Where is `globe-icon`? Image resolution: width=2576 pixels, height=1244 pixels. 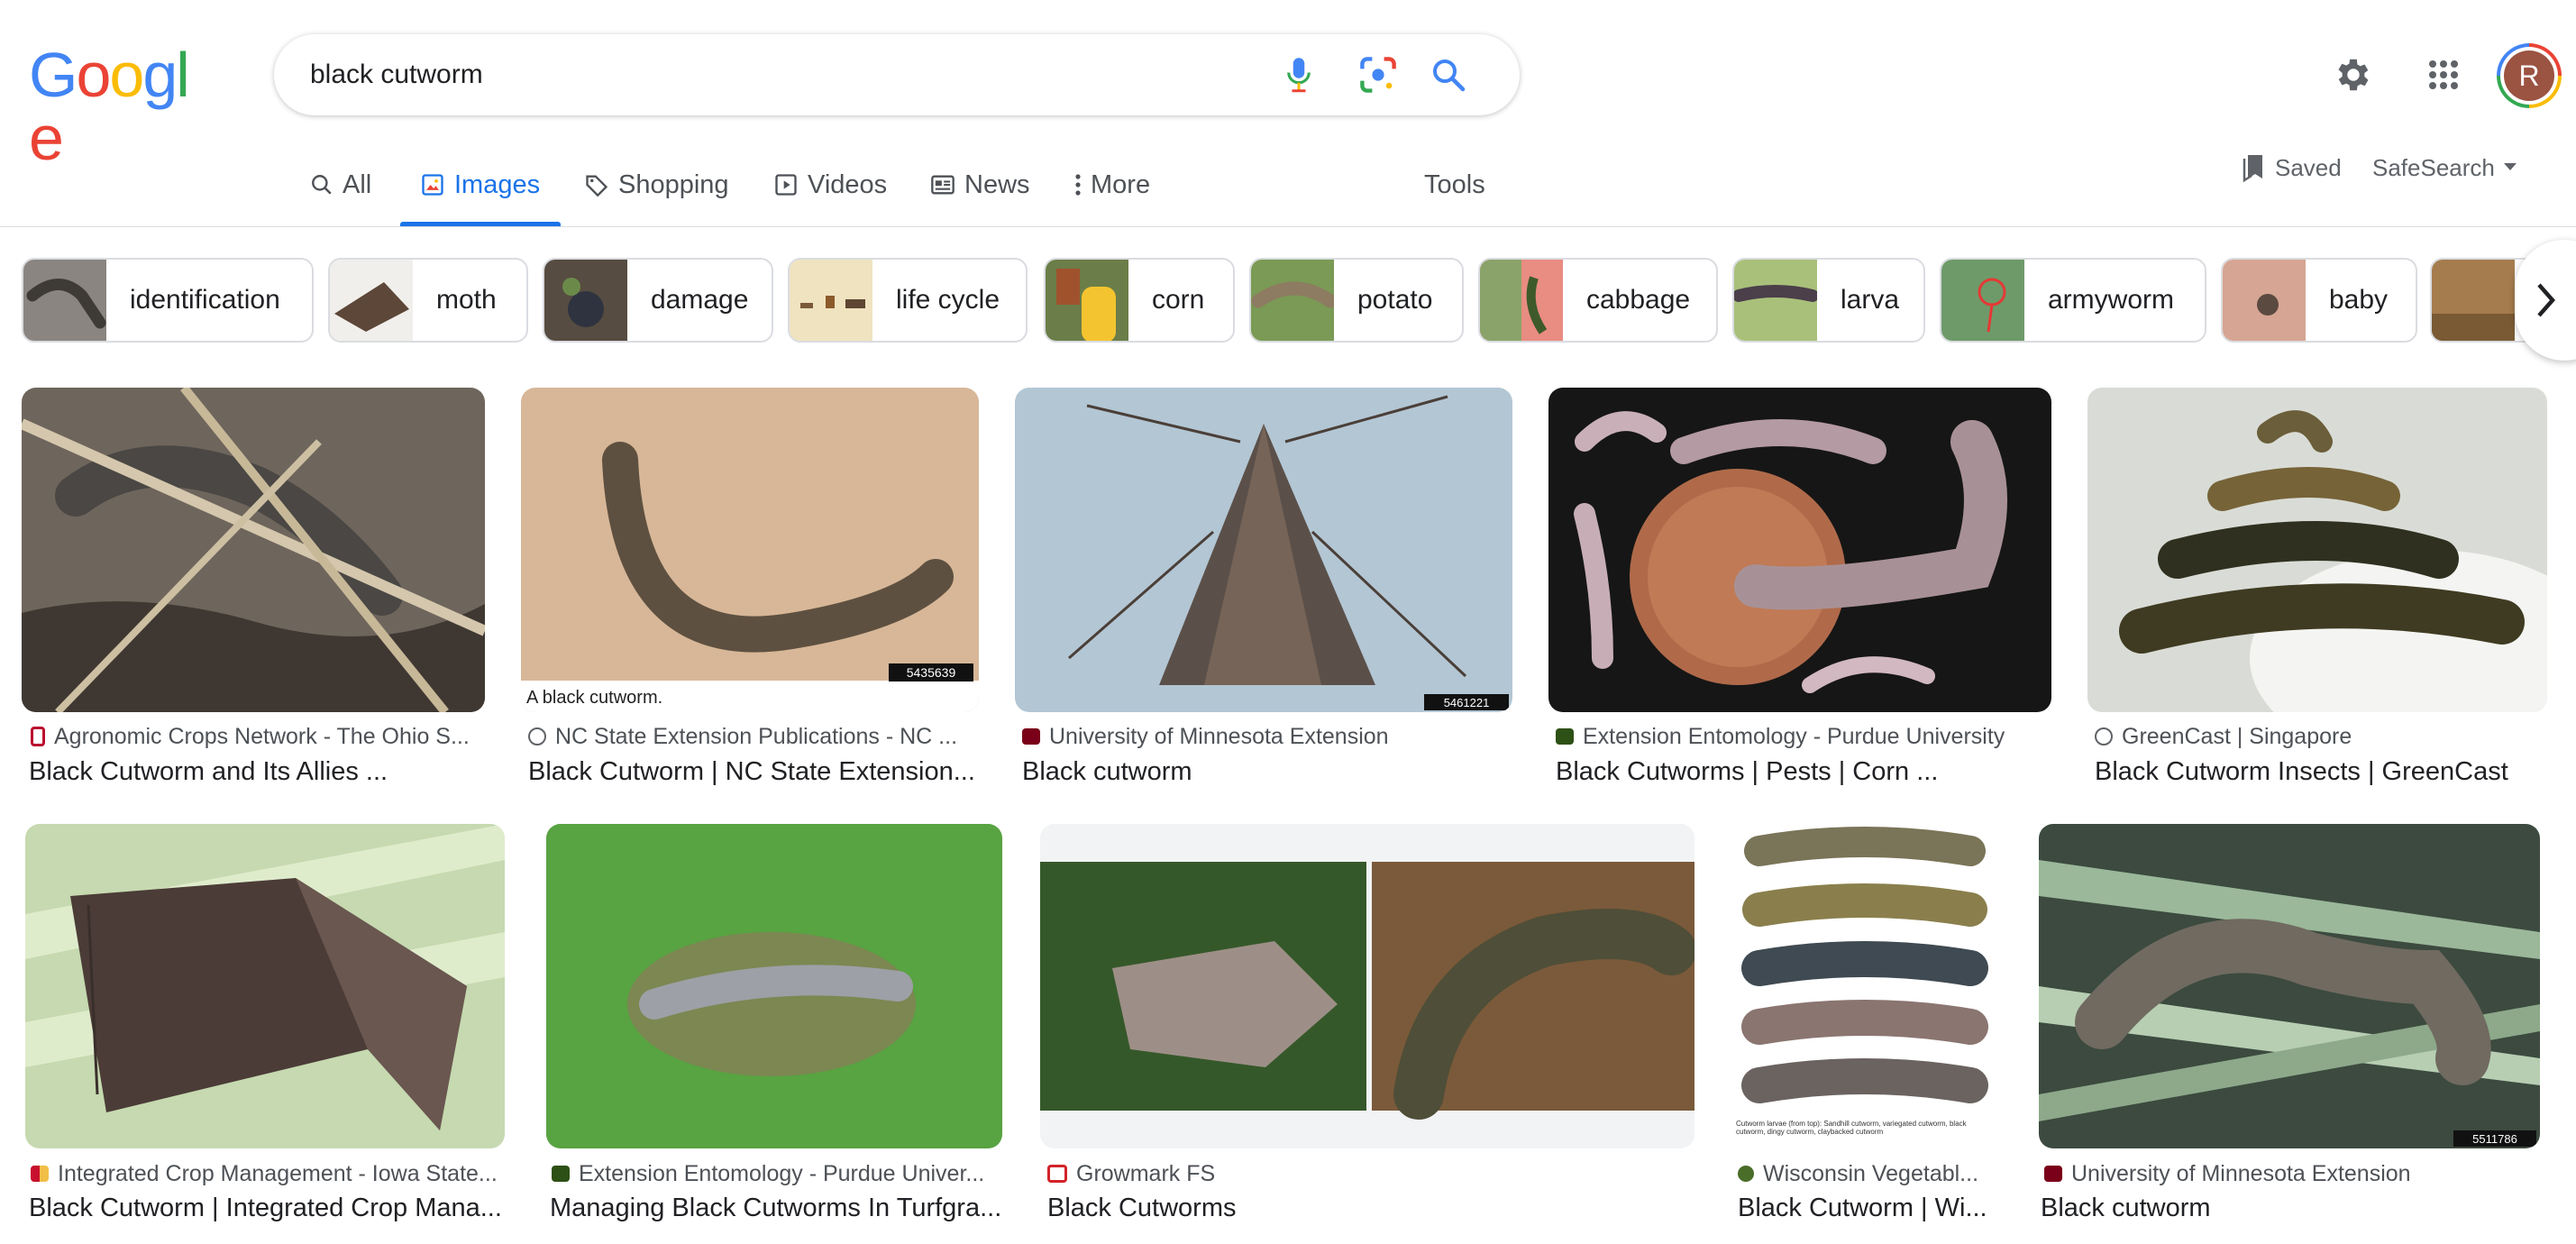
globe-icon is located at coordinates (537, 736).